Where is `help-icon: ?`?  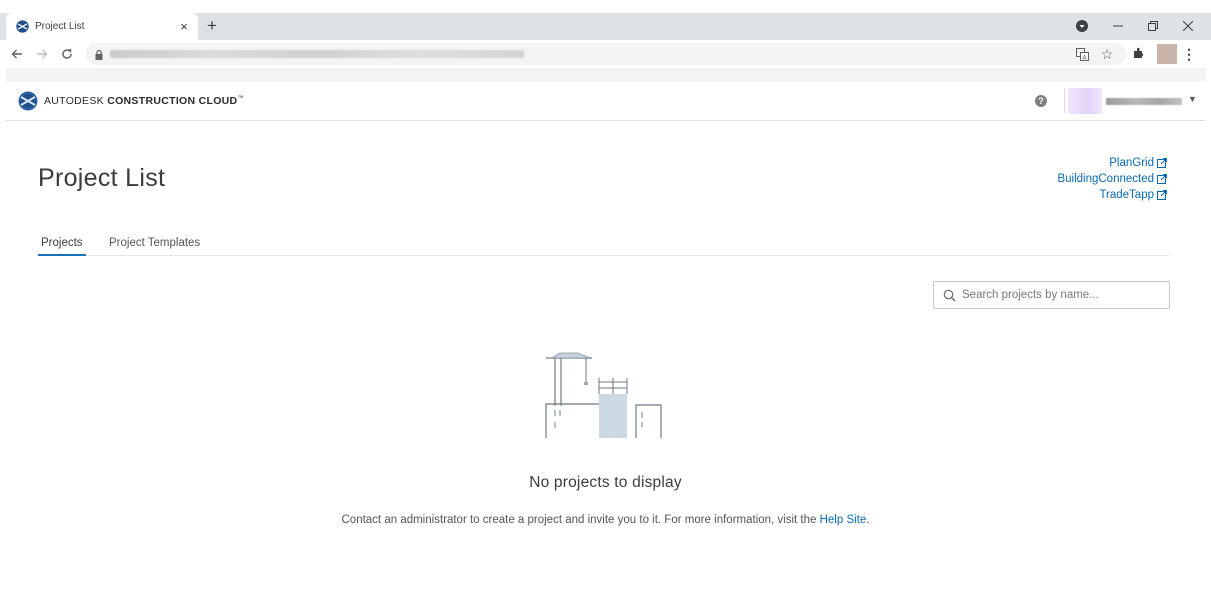 help-icon: ? is located at coordinates (1041, 101).